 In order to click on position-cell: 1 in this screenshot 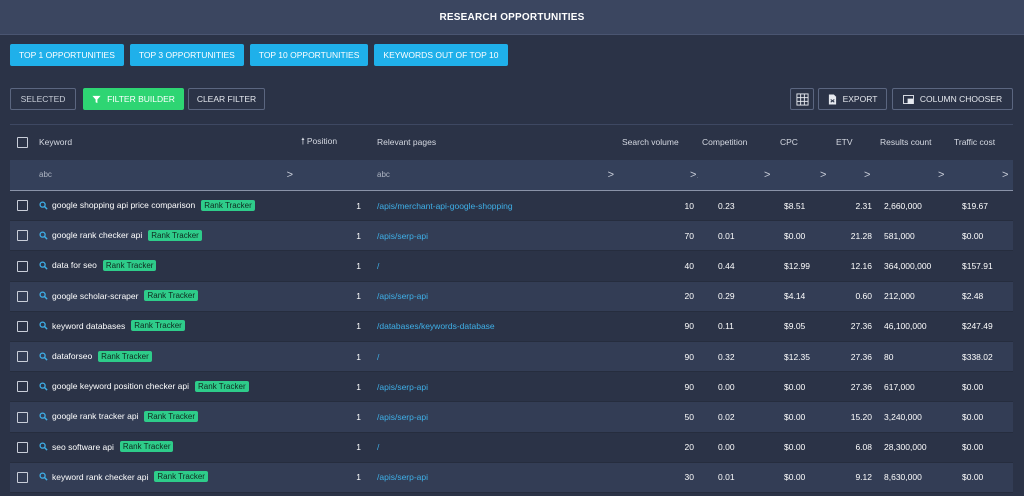, I will do `click(331, 206)`.